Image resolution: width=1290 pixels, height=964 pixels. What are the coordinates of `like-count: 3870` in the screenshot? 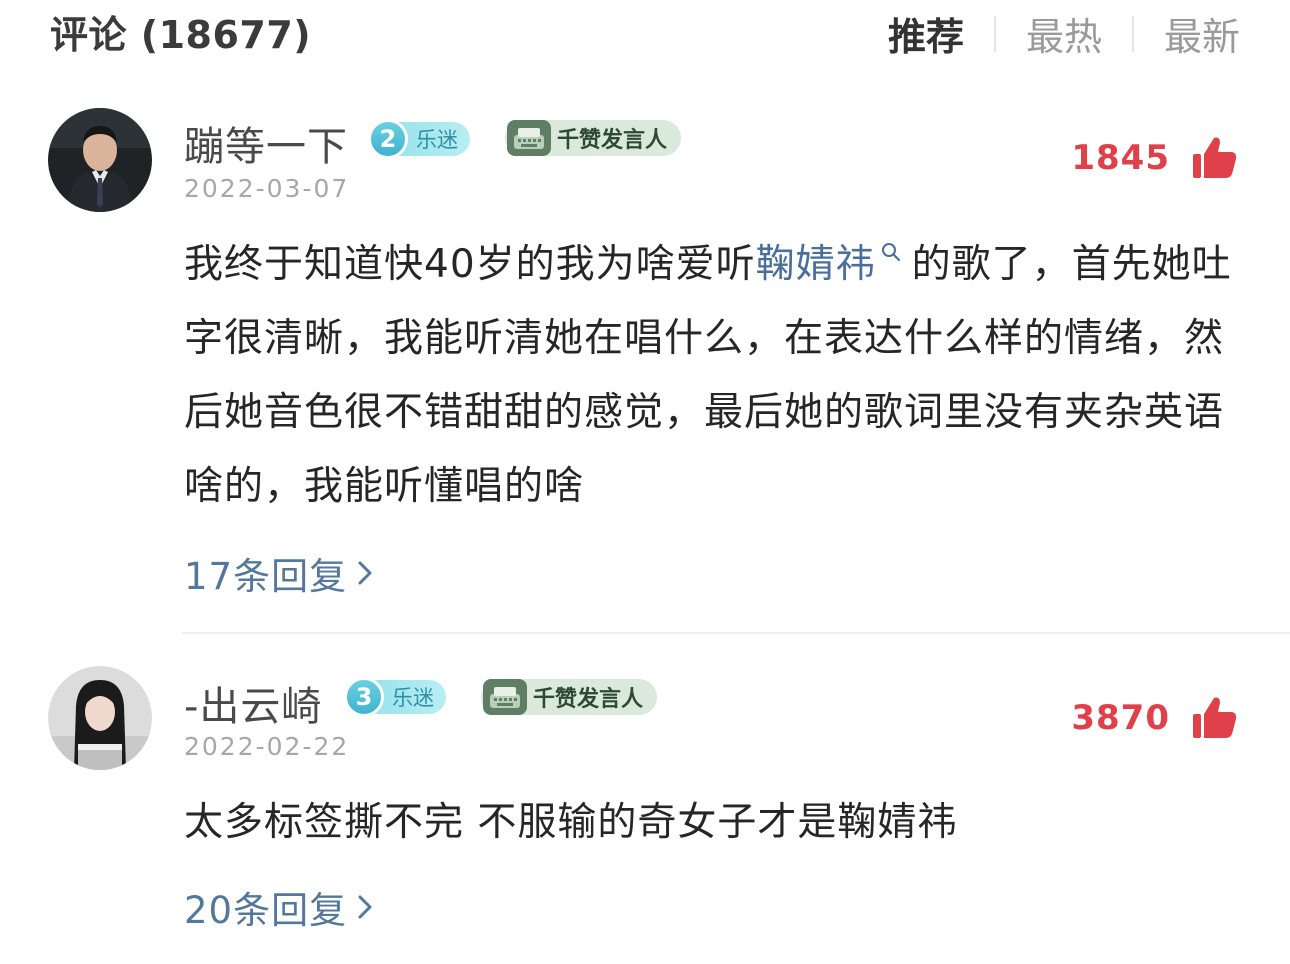 It's located at (1120, 718).